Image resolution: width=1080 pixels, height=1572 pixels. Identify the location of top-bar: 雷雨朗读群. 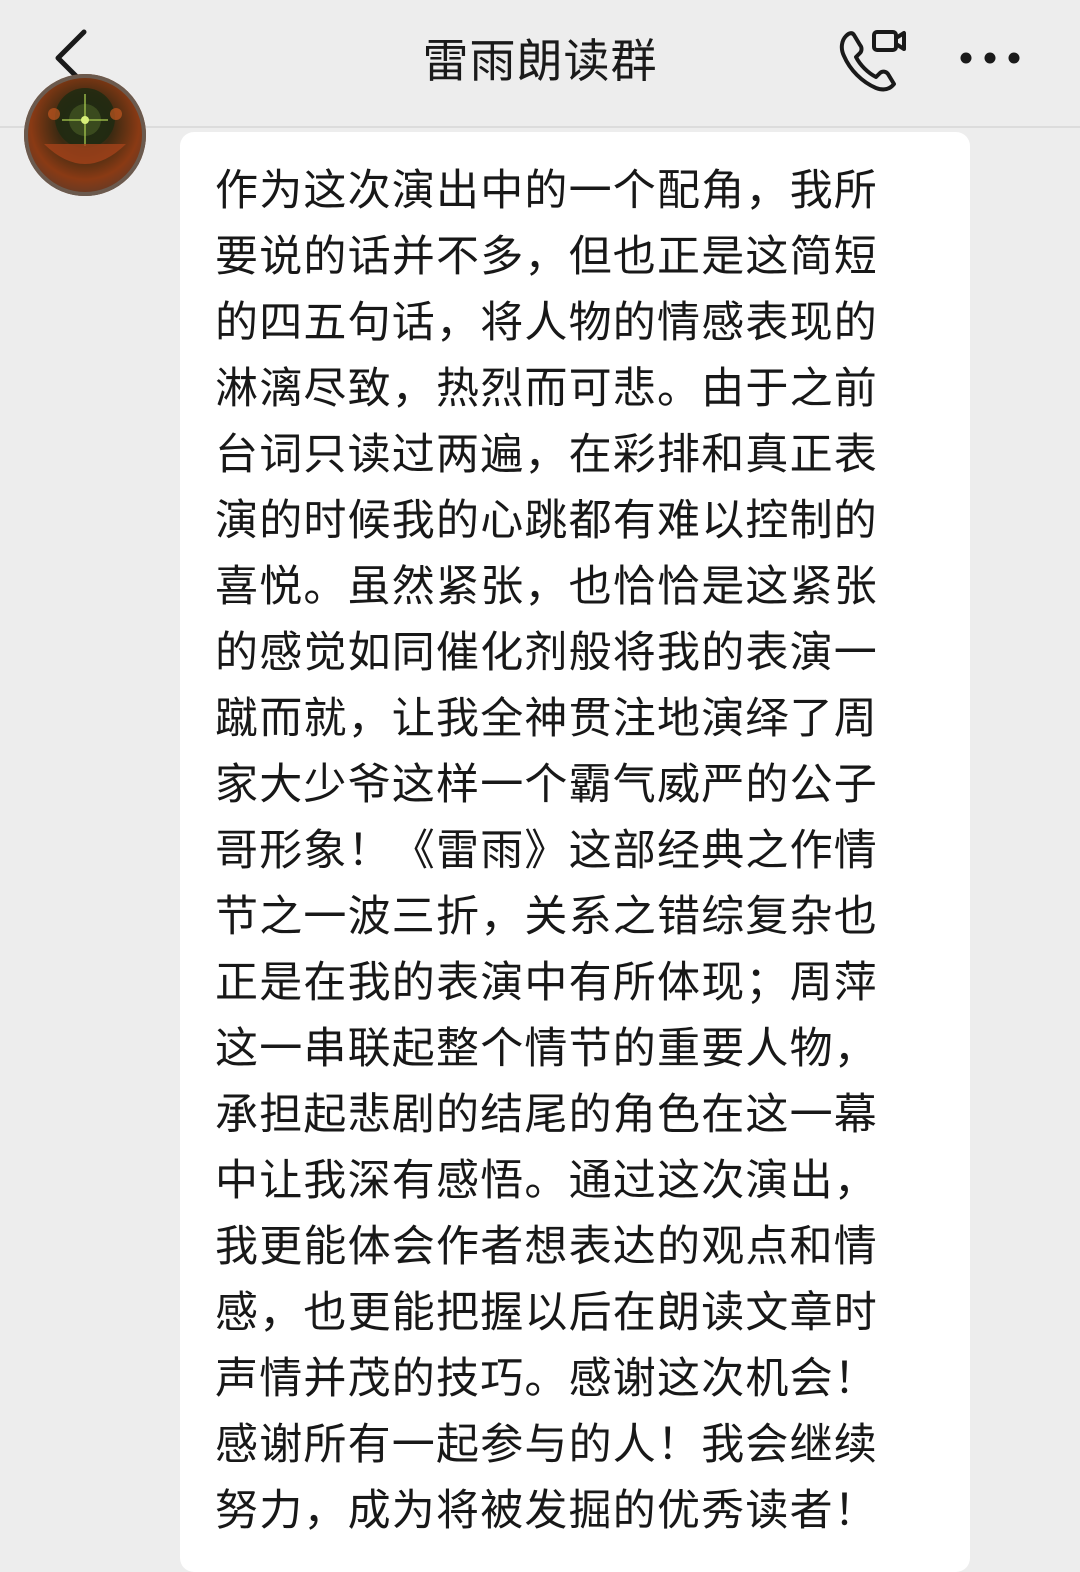
(540, 64).